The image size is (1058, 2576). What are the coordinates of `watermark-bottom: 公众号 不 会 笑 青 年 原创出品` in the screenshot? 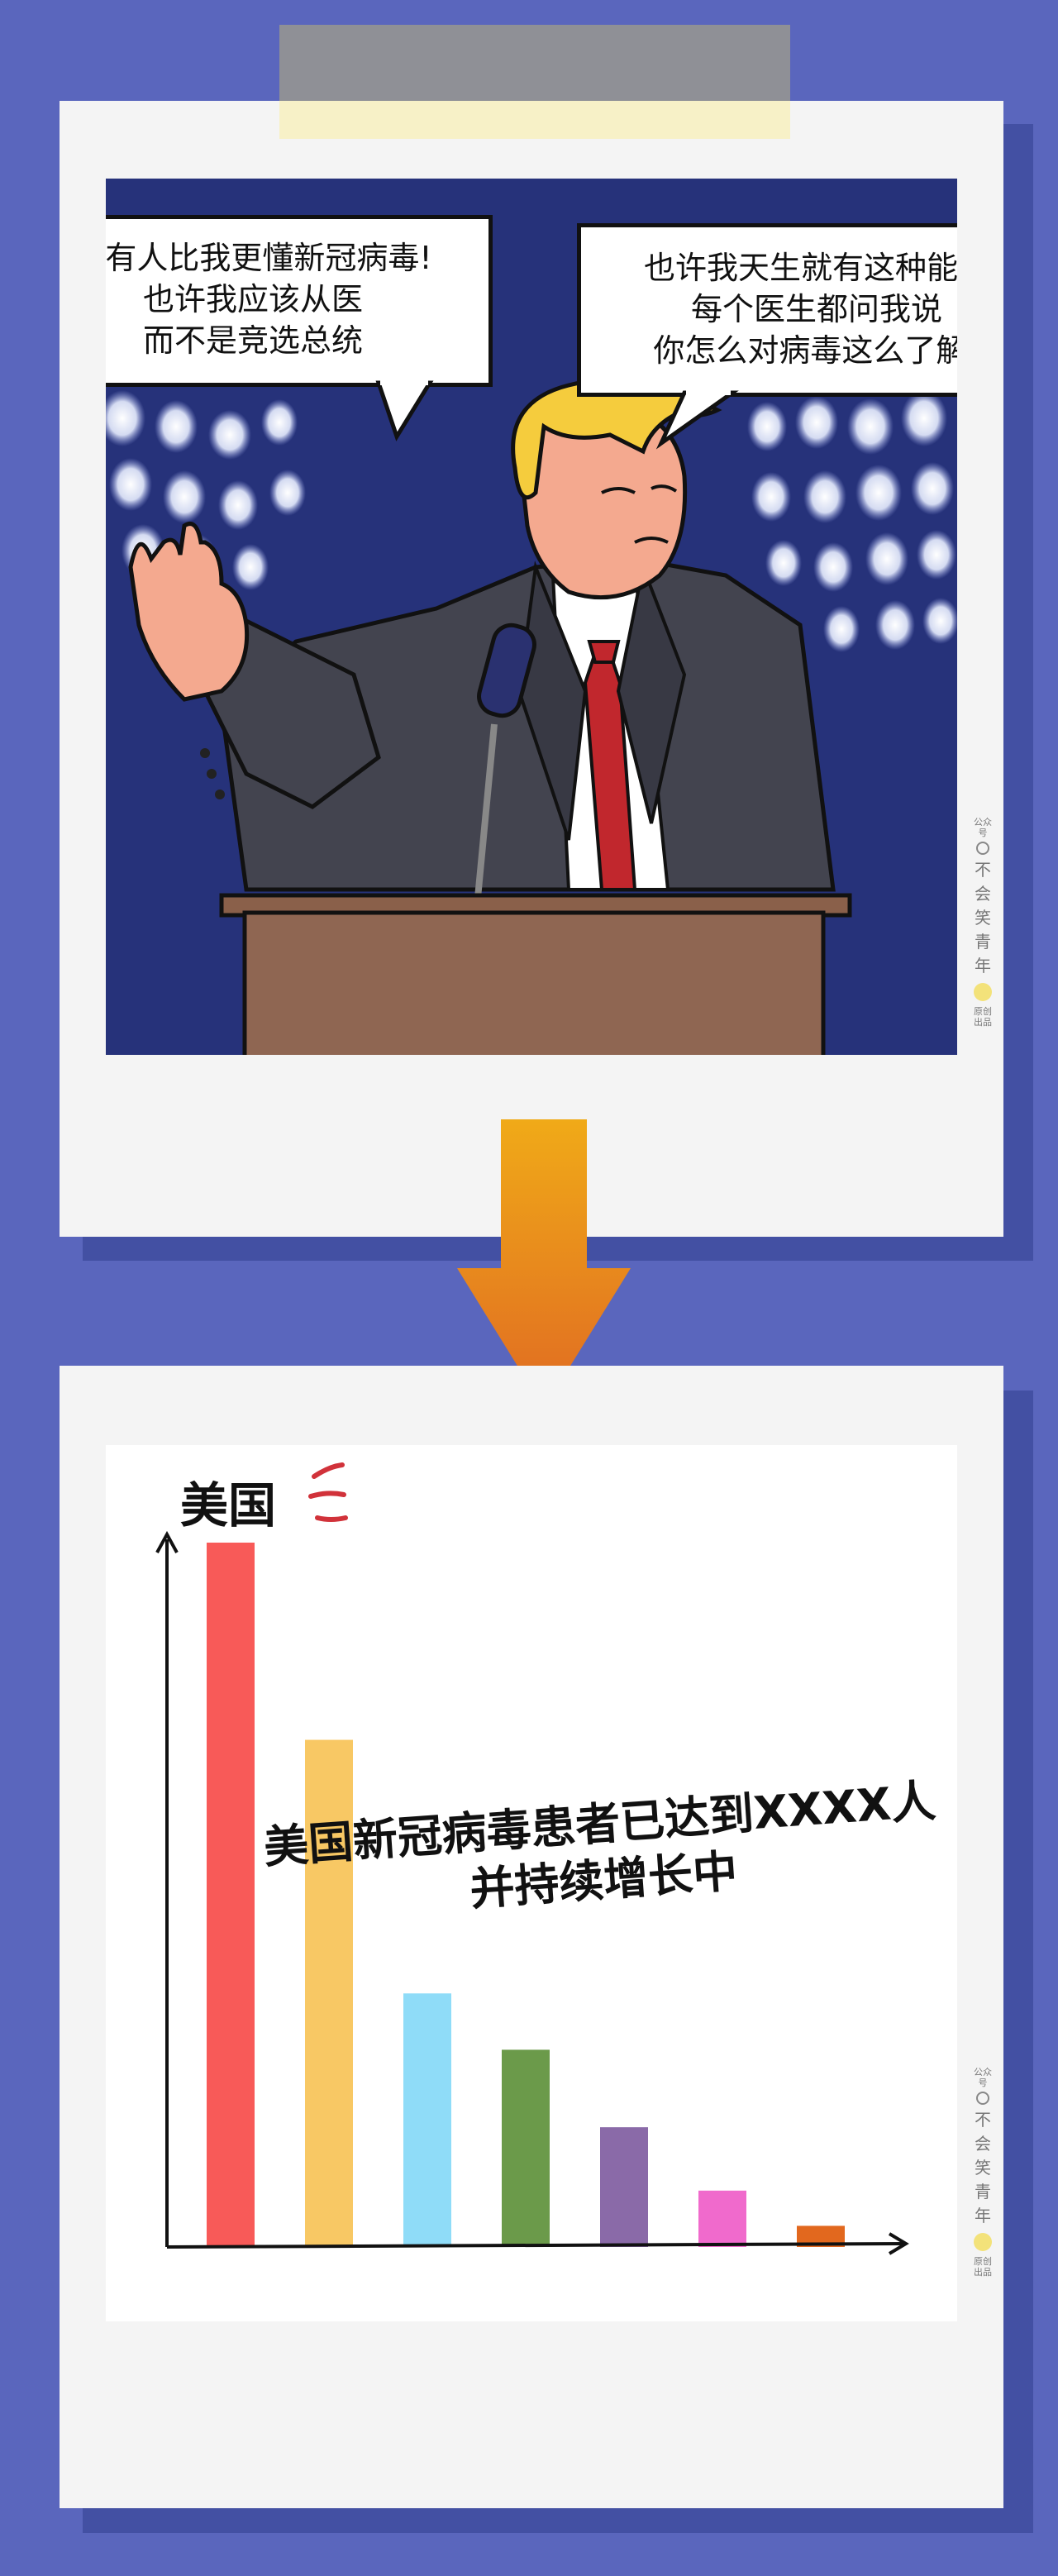 It's located at (982, 2172).